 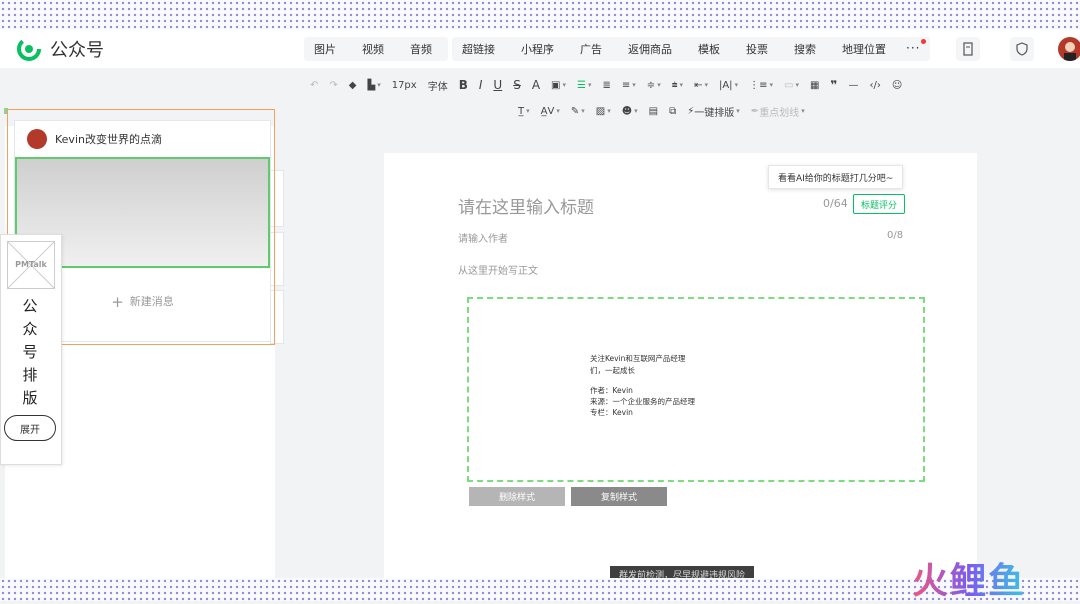 What do you see at coordinates (879, 204) in the screenshot?
I see `title-score-button: 标题评分` at bounding box center [879, 204].